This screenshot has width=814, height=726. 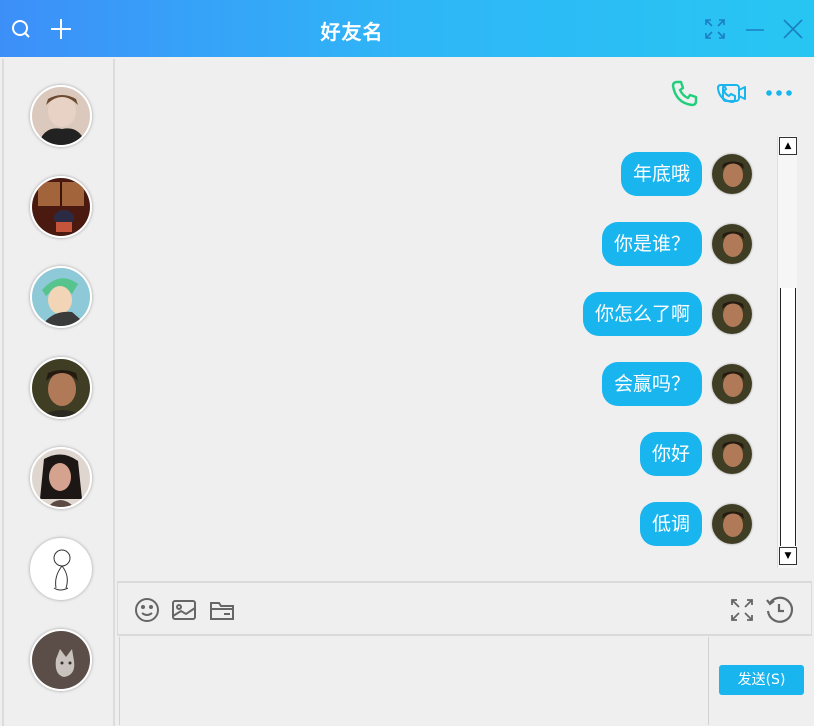 What do you see at coordinates (464, 608) in the screenshot?
I see `input-toolbar` at bounding box center [464, 608].